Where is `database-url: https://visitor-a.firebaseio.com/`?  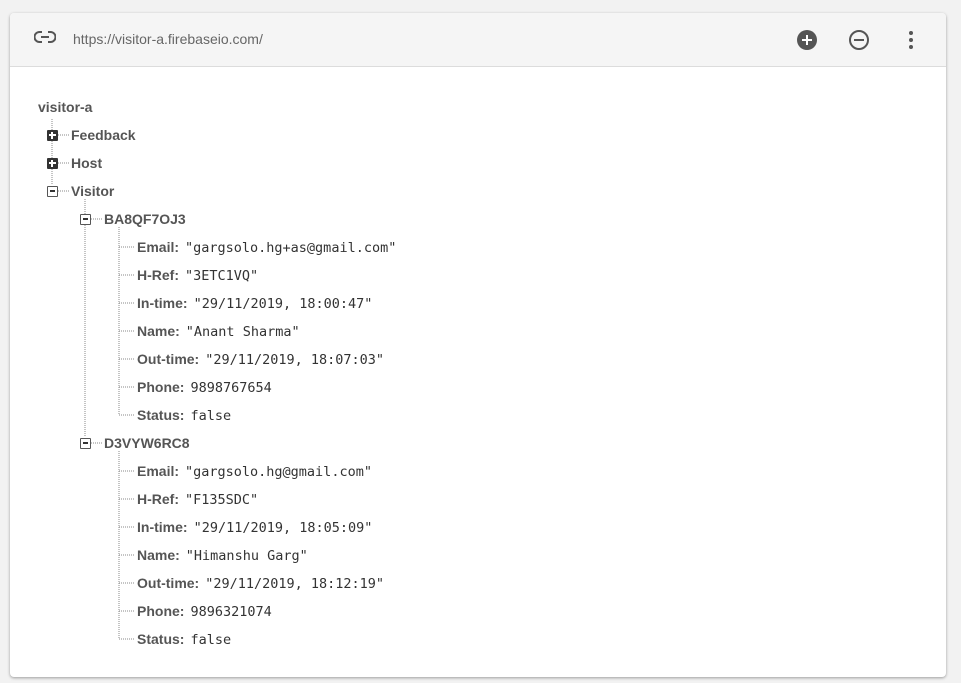 database-url: https://visitor-a.firebaseio.com/ is located at coordinates (168, 39).